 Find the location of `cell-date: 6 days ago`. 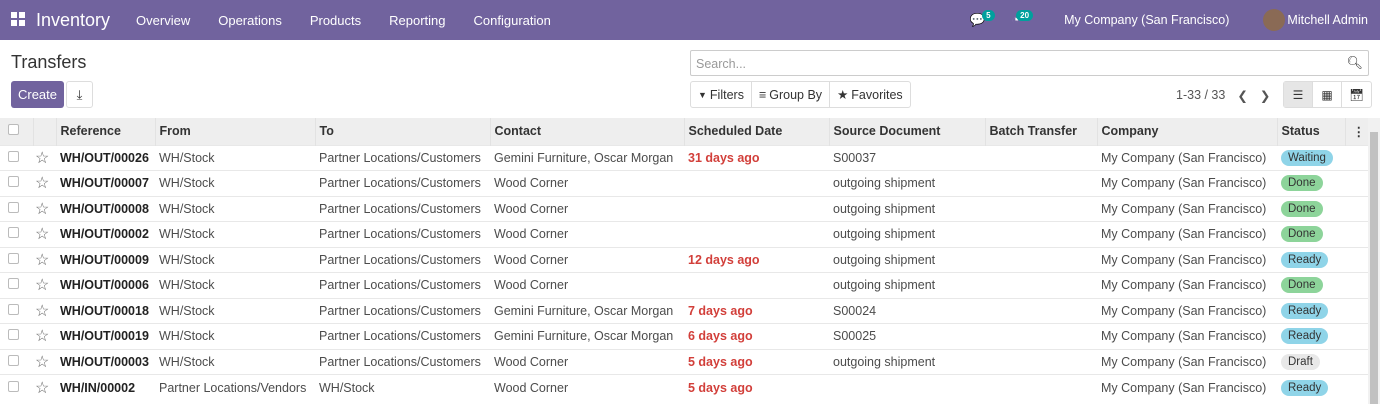

cell-date: 6 days ago is located at coordinates (756, 336).